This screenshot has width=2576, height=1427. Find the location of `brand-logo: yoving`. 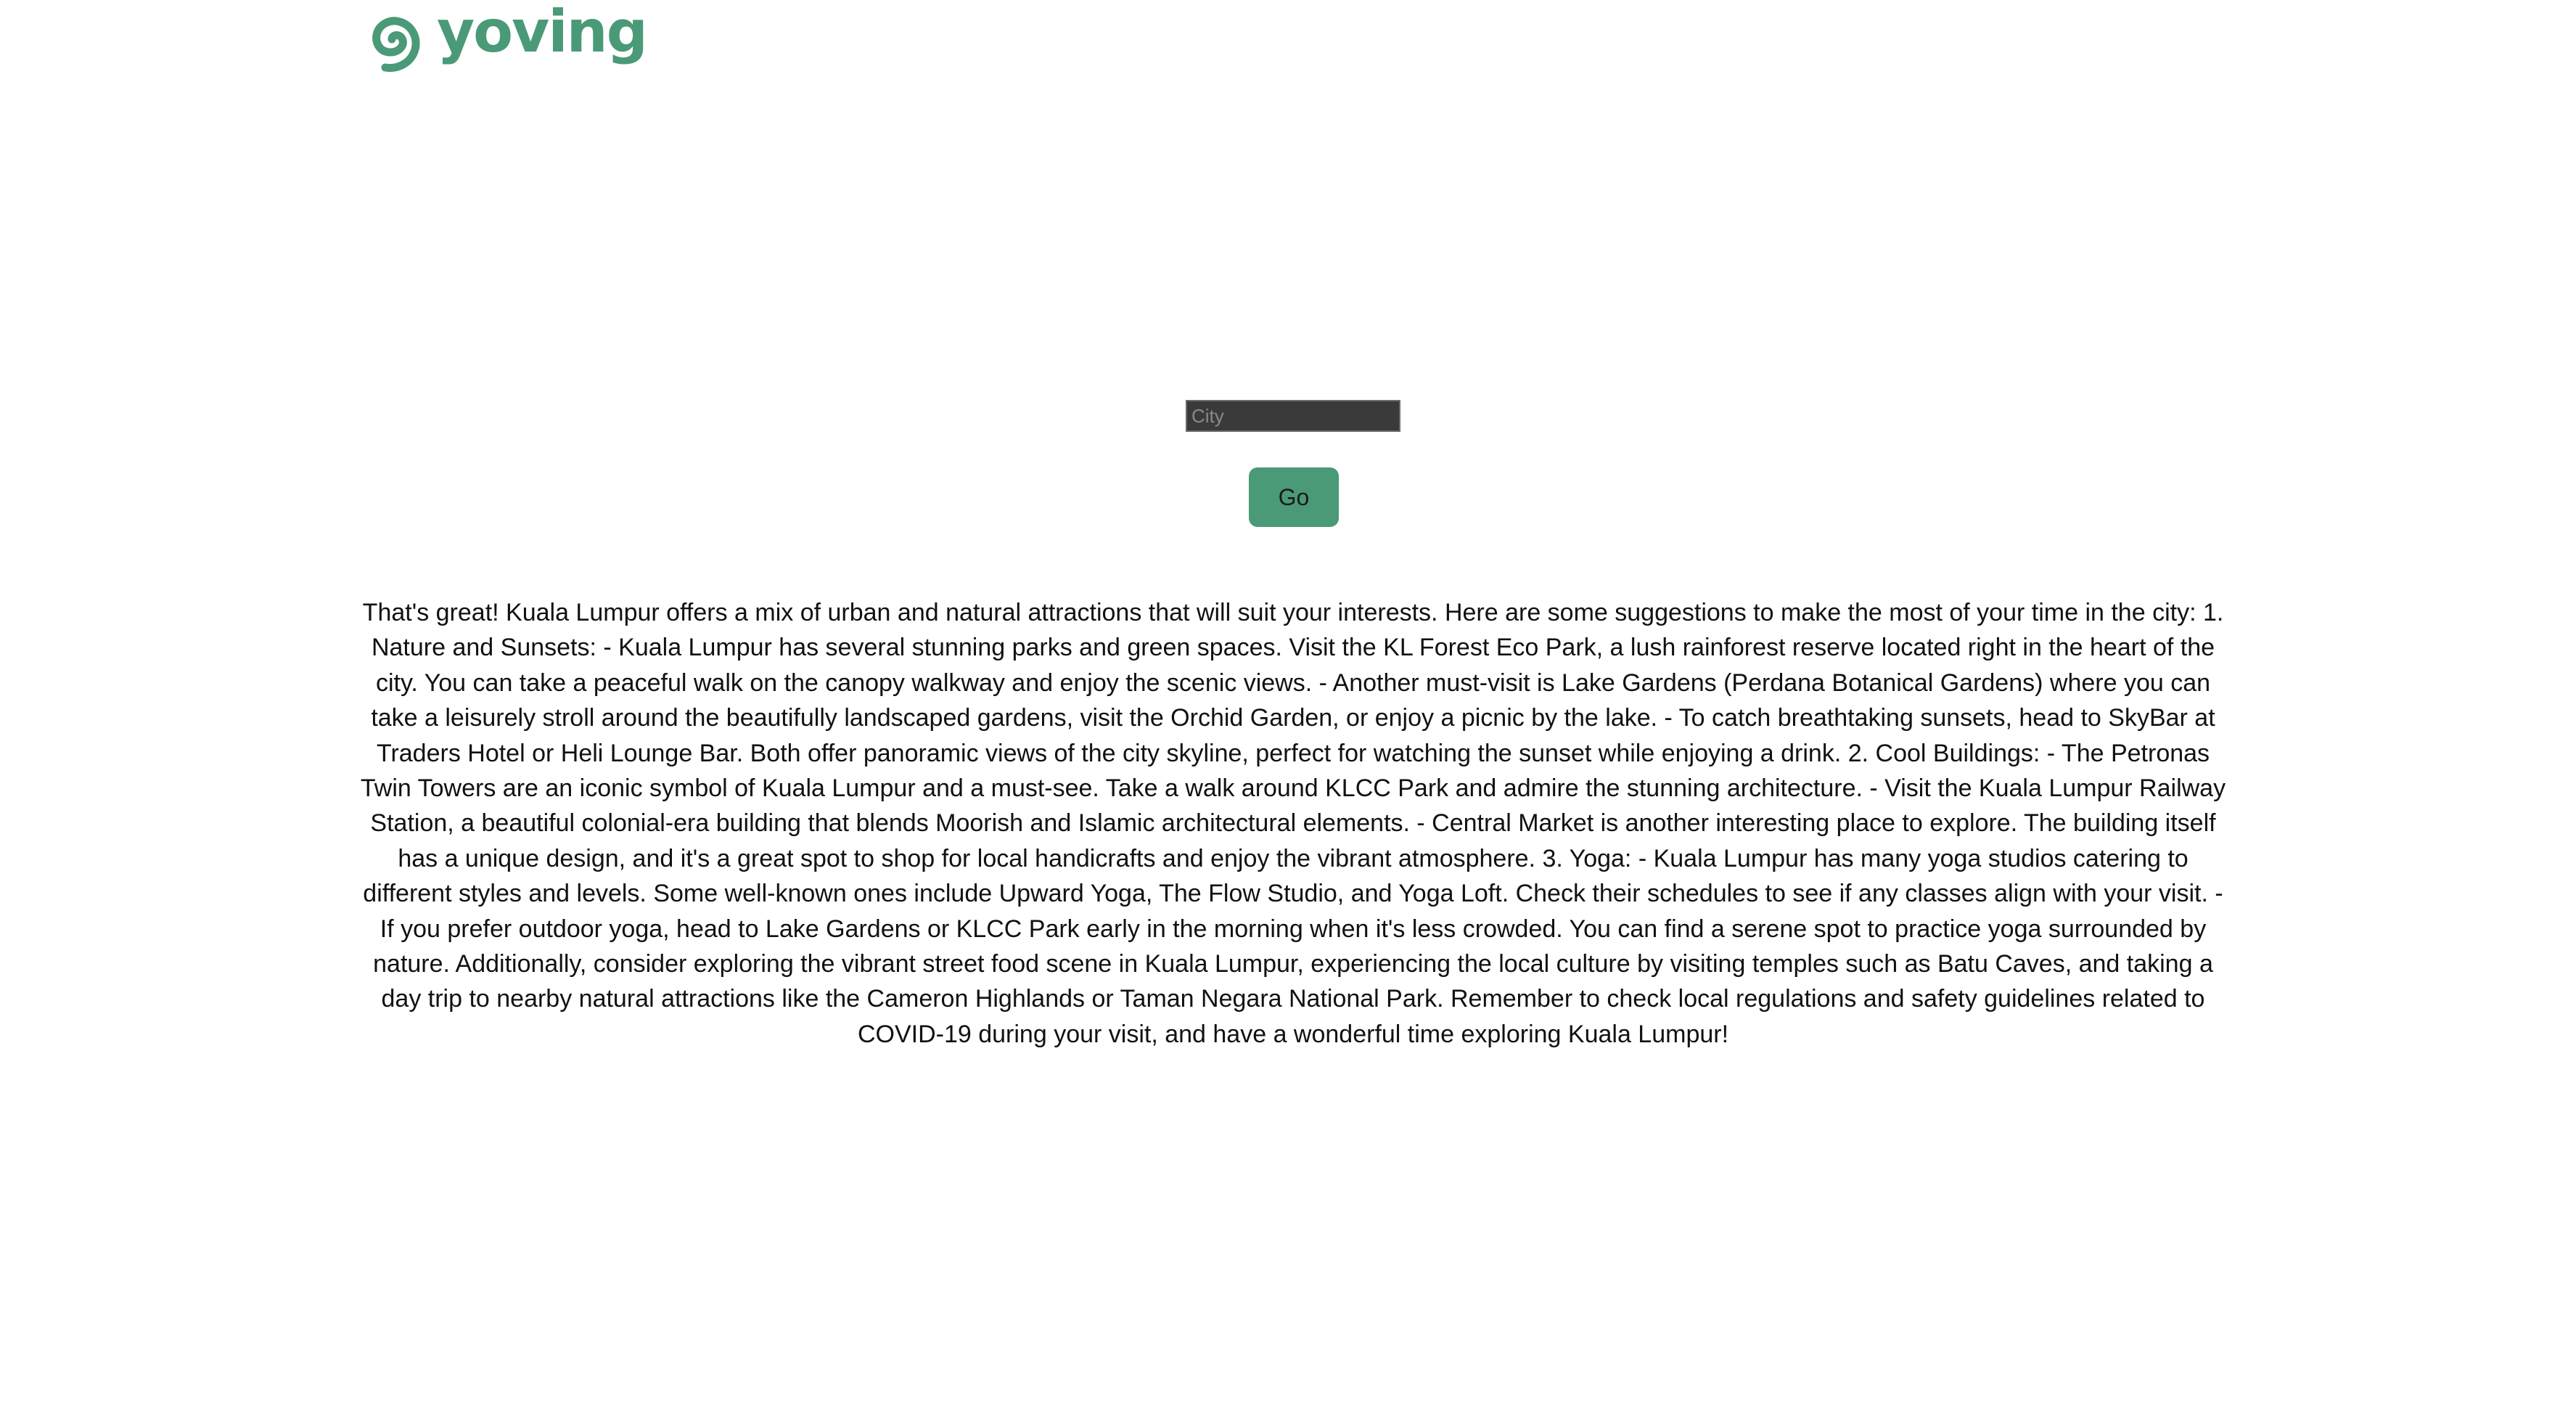

brand-logo: yoving is located at coordinates (501, 37).